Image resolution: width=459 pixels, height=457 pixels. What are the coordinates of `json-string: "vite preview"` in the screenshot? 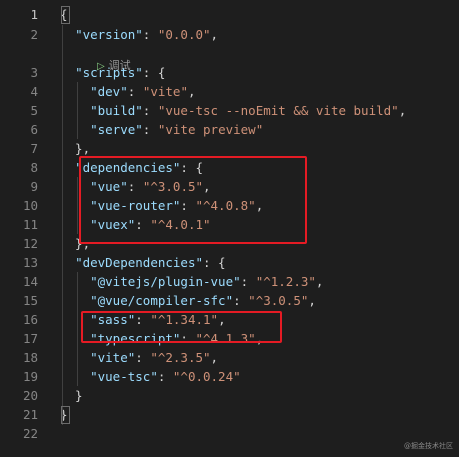 It's located at (210, 129).